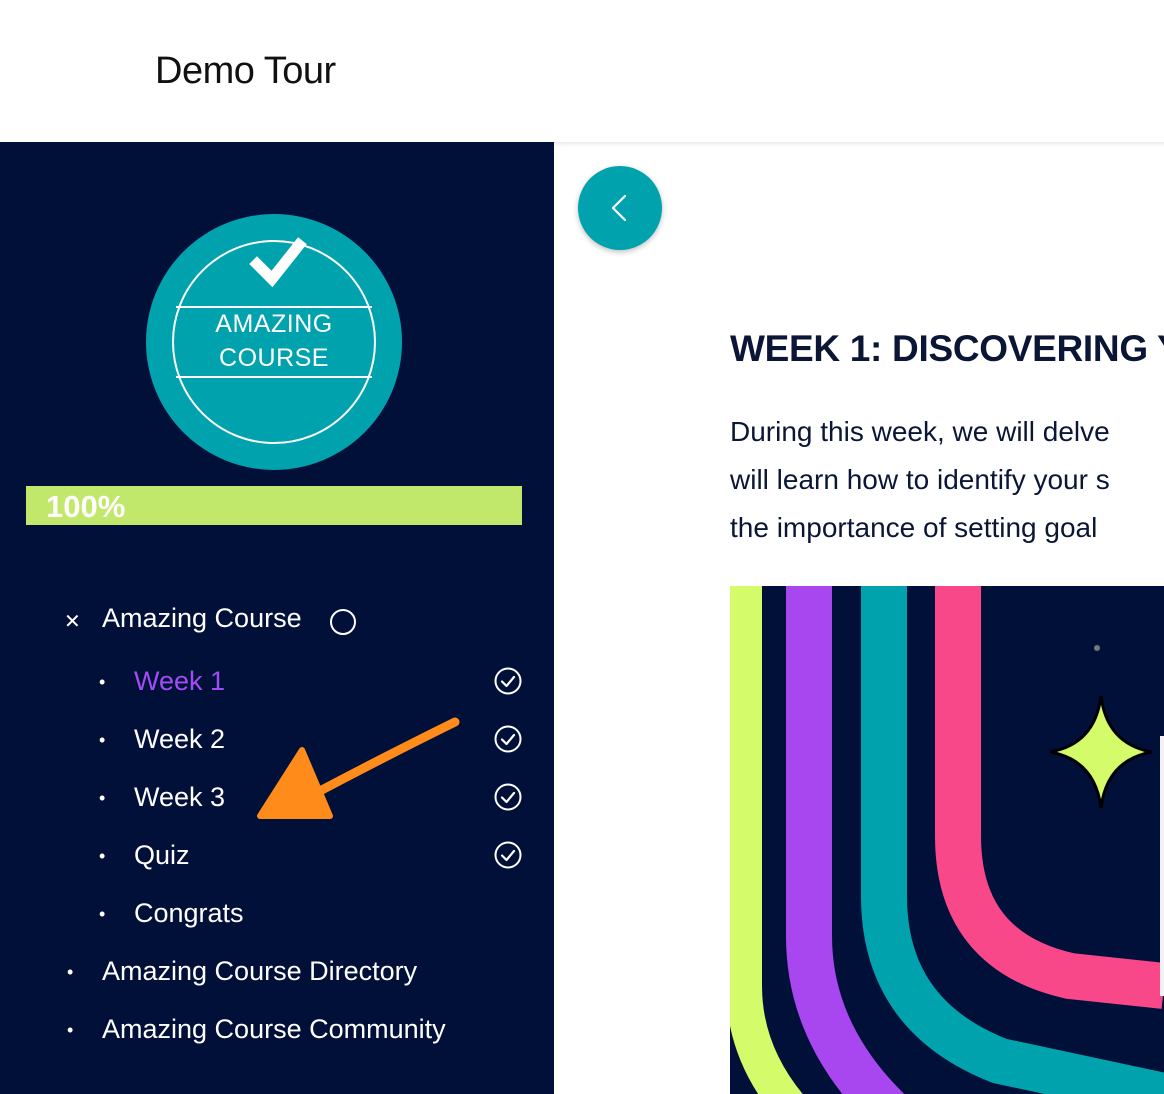  Describe the element at coordinates (179, 797) in the screenshot. I see `sidebar-item-week-3: Week 3` at that location.